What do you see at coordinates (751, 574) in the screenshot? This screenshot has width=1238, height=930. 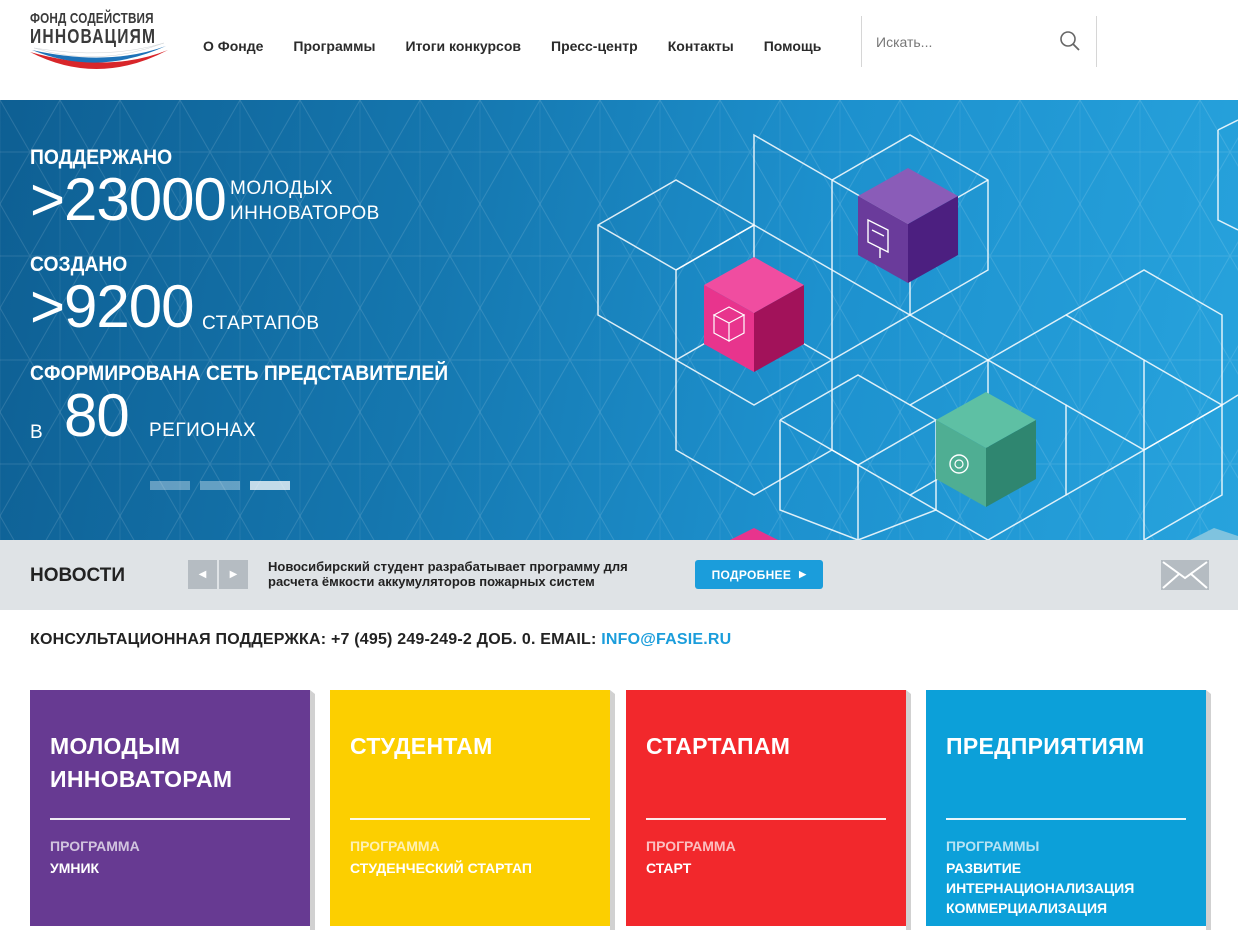 I see `more-button-label: ПОДРОБНЕЕ` at bounding box center [751, 574].